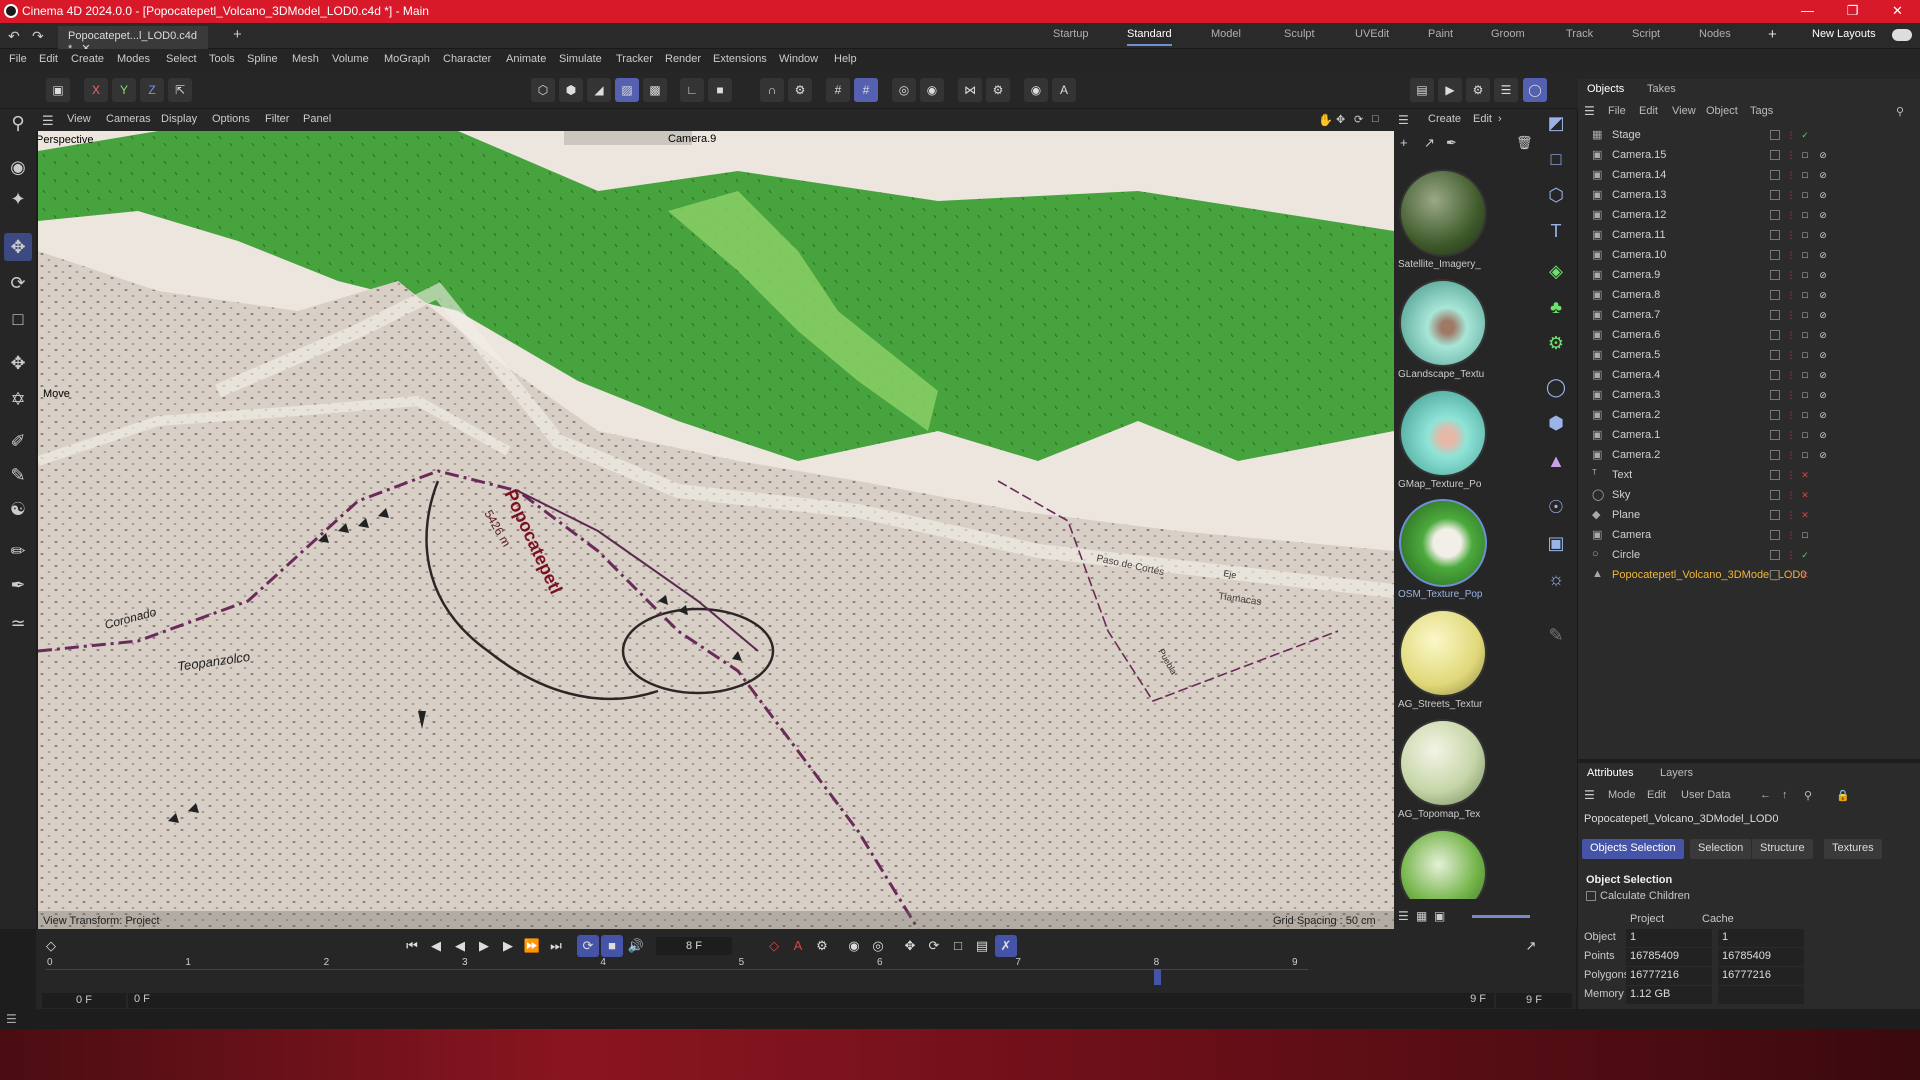  Describe the element at coordinates (1358, 119) in the screenshot. I see `rotate-view-icon: ⟳` at that location.